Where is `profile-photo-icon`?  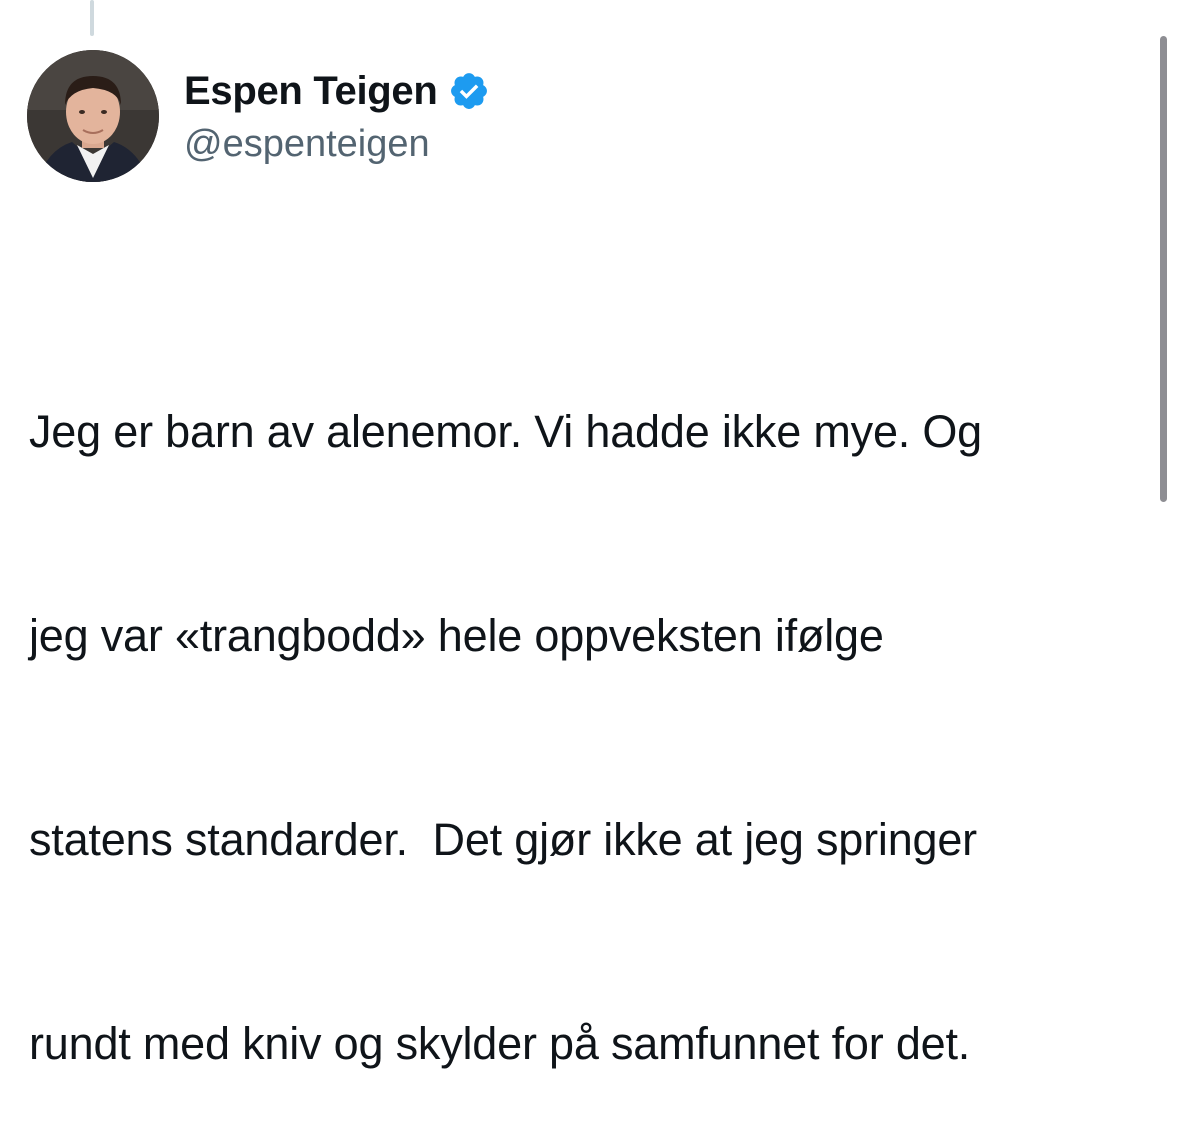
profile-photo-icon is located at coordinates (93, 116).